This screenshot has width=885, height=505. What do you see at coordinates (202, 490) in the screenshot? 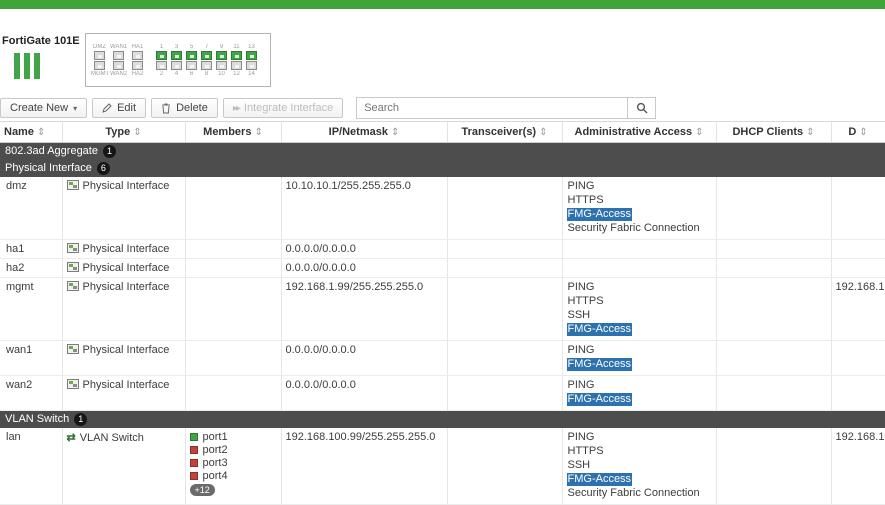
I see `more-members-badge: +12` at bounding box center [202, 490].